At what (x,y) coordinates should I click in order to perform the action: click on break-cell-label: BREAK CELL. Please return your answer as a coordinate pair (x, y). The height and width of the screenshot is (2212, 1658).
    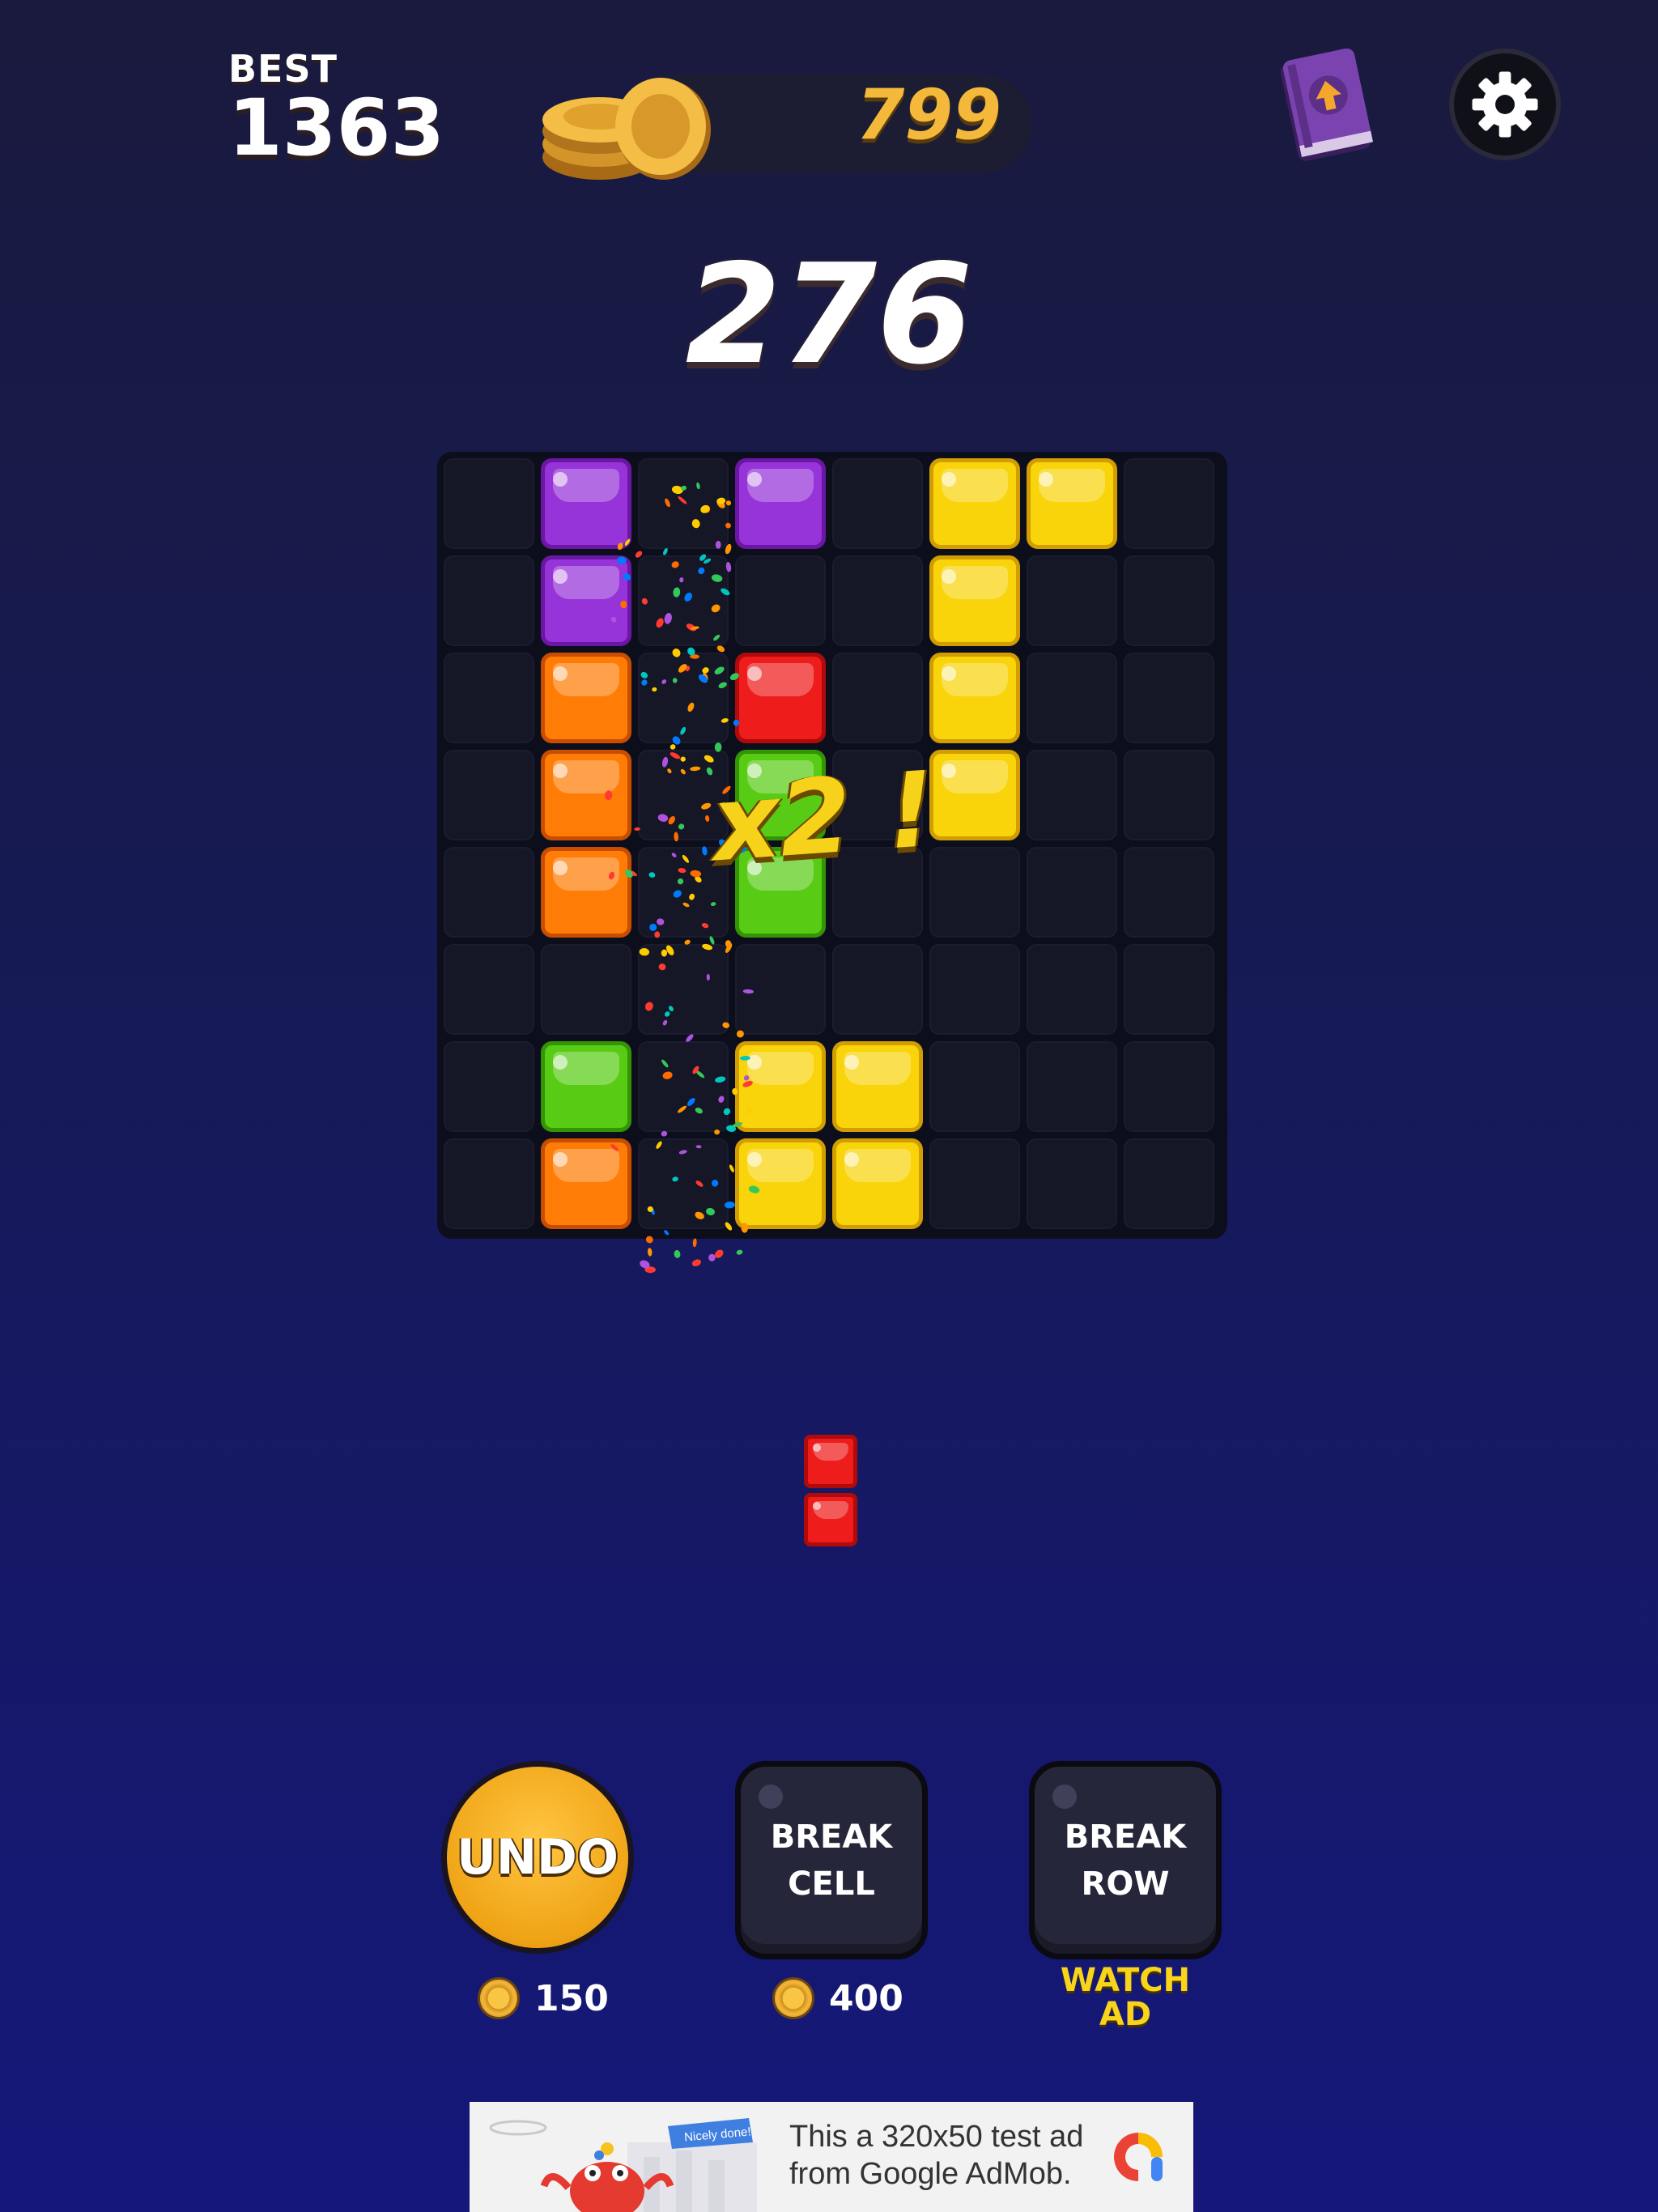
    Looking at the image, I should click on (831, 1861).